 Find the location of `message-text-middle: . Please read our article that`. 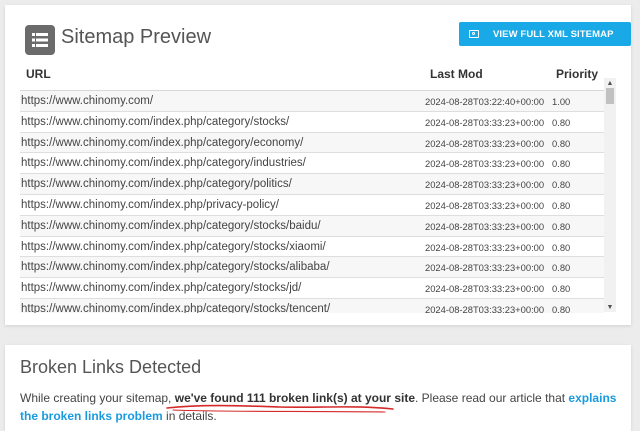

message-text-middle: . Please read our article that is located at coordinates (492, 398).